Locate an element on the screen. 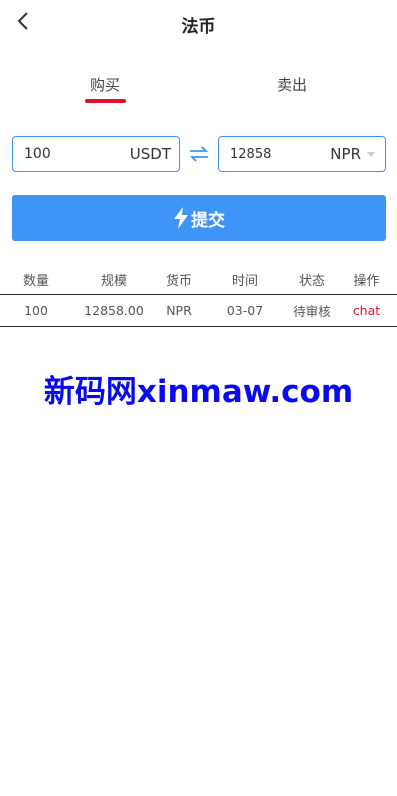 The height and width of the screenshot is (796, 397). header-status: 状态 is located at coordinates (311, 281).